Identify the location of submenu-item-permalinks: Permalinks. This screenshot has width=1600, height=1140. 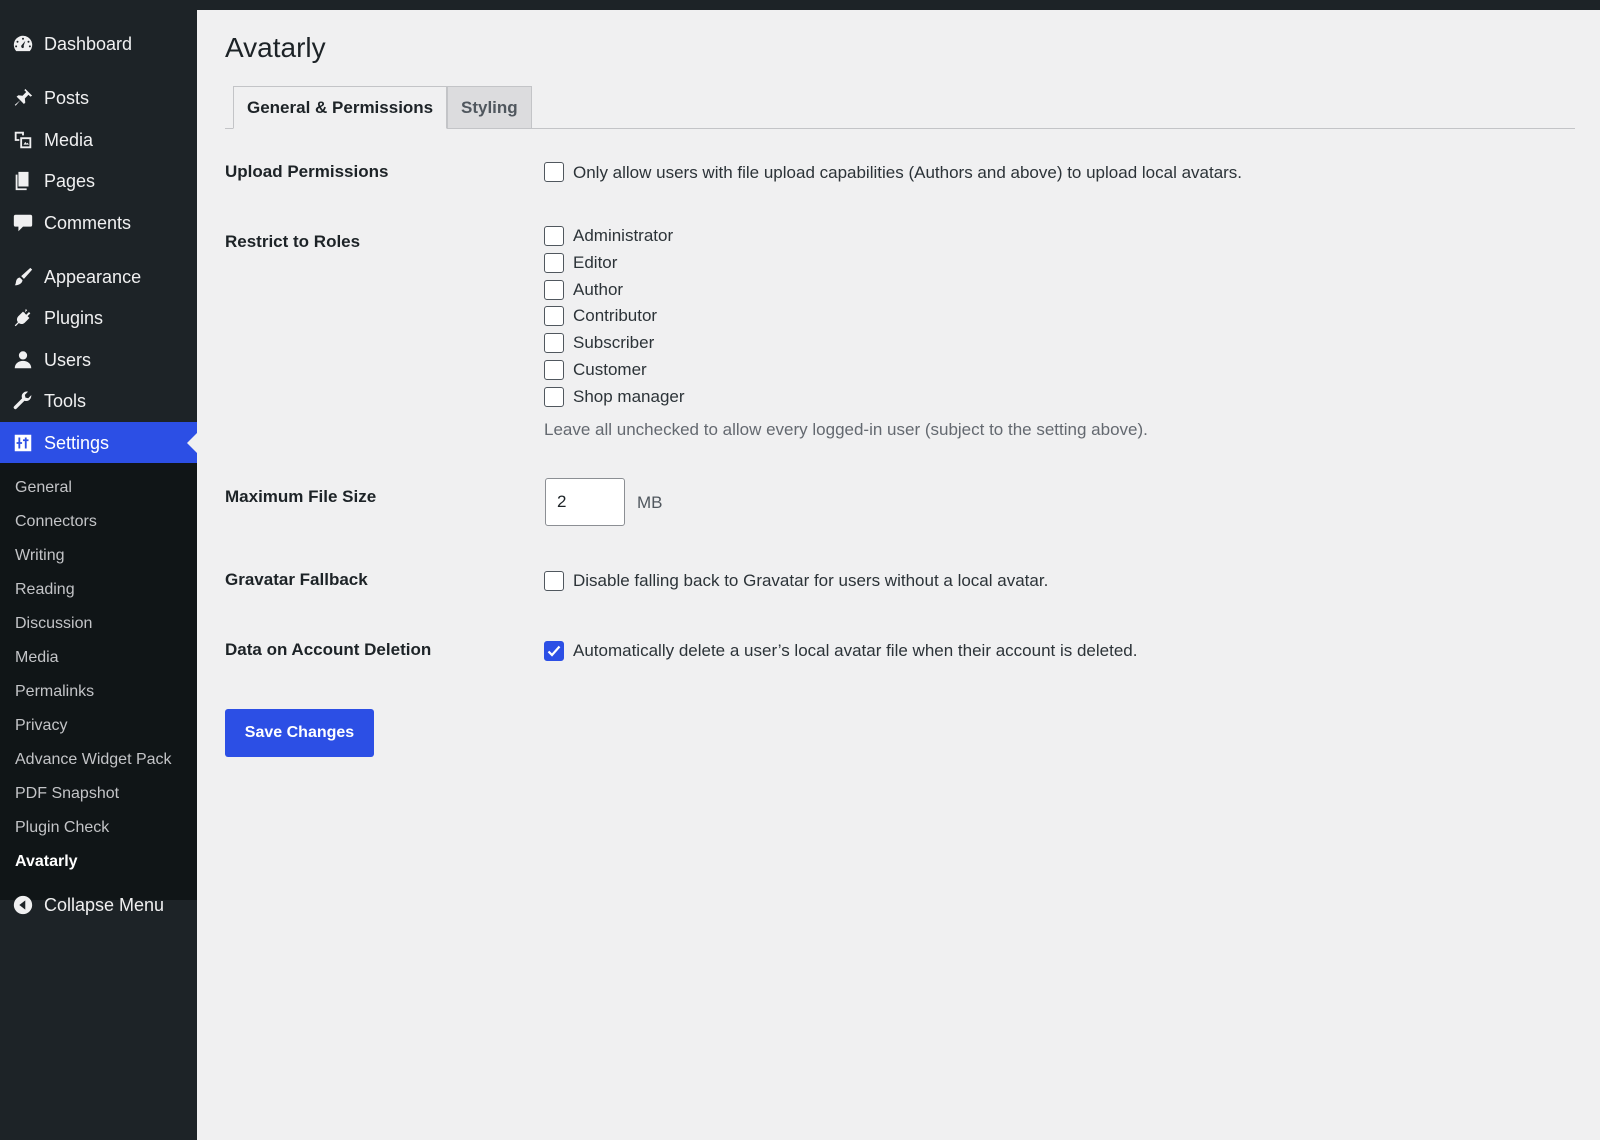
(54, 692).